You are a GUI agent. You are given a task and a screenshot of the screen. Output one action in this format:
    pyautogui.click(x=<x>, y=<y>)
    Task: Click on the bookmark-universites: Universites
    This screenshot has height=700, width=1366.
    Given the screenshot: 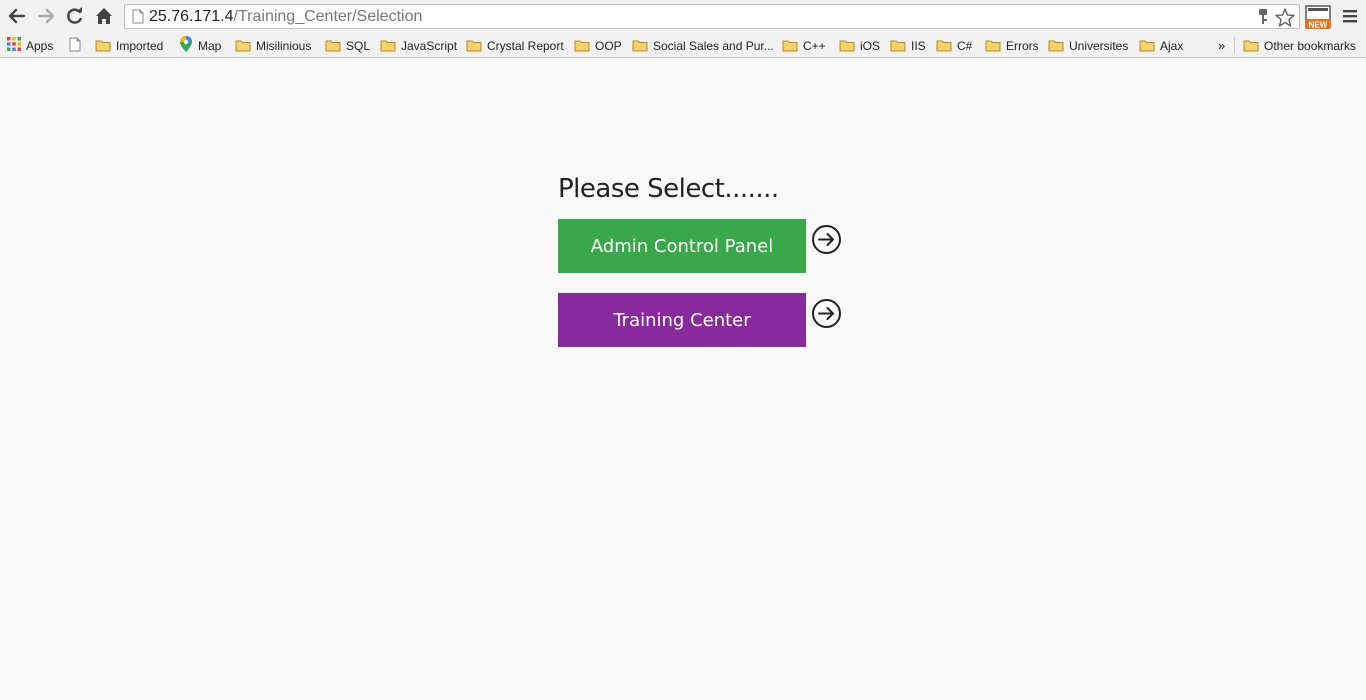 What is the action you would take?
    pyautogui.click(x=1088, y=45)
    